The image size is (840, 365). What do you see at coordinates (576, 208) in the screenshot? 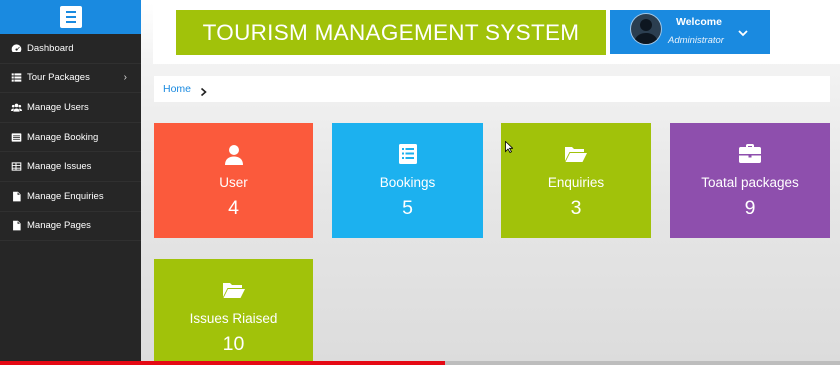
I see `tile-value: 3` at bounding box center [576, 208].